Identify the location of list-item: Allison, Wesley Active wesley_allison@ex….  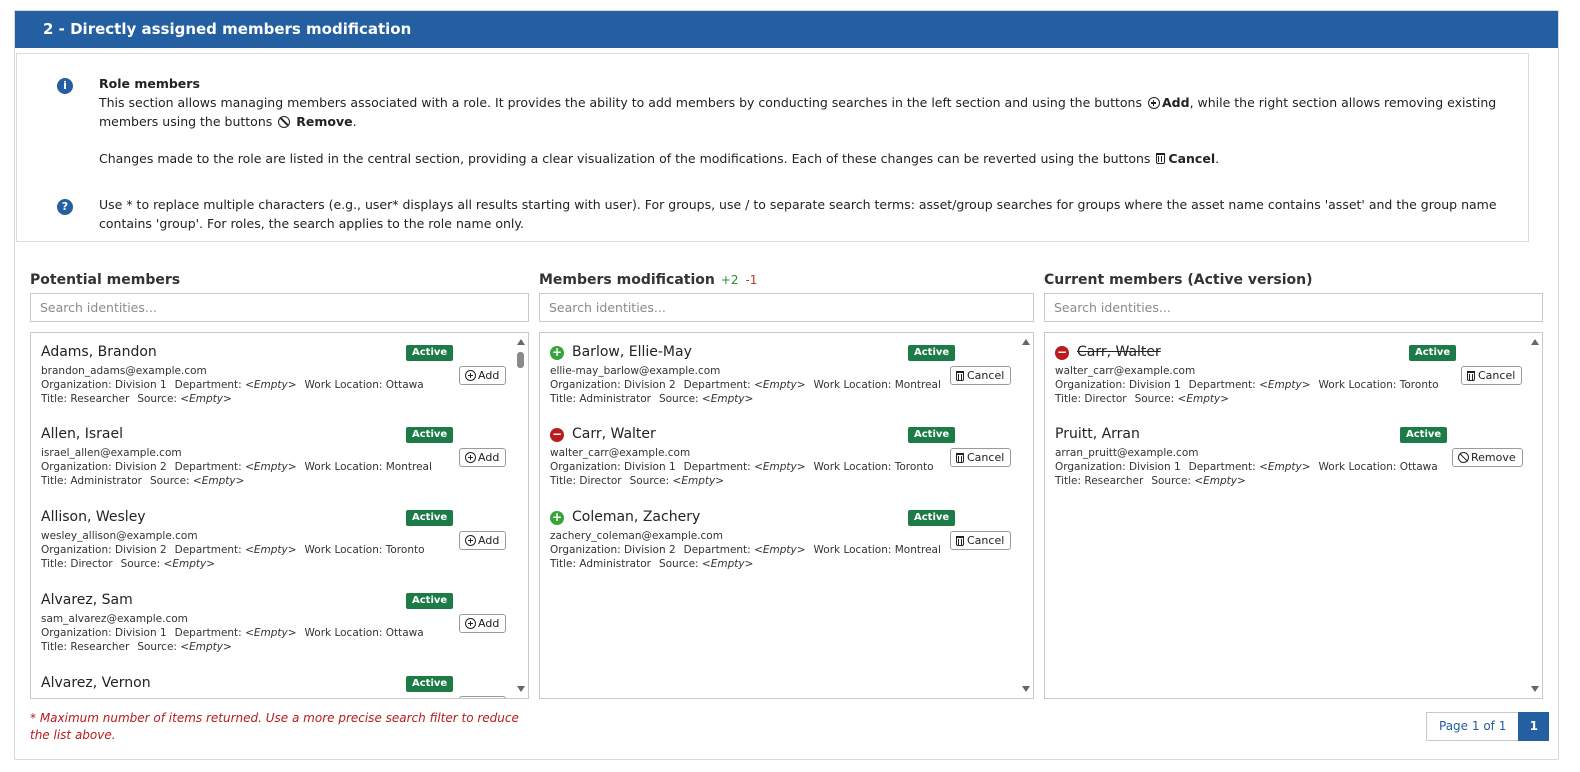
(274, 538).